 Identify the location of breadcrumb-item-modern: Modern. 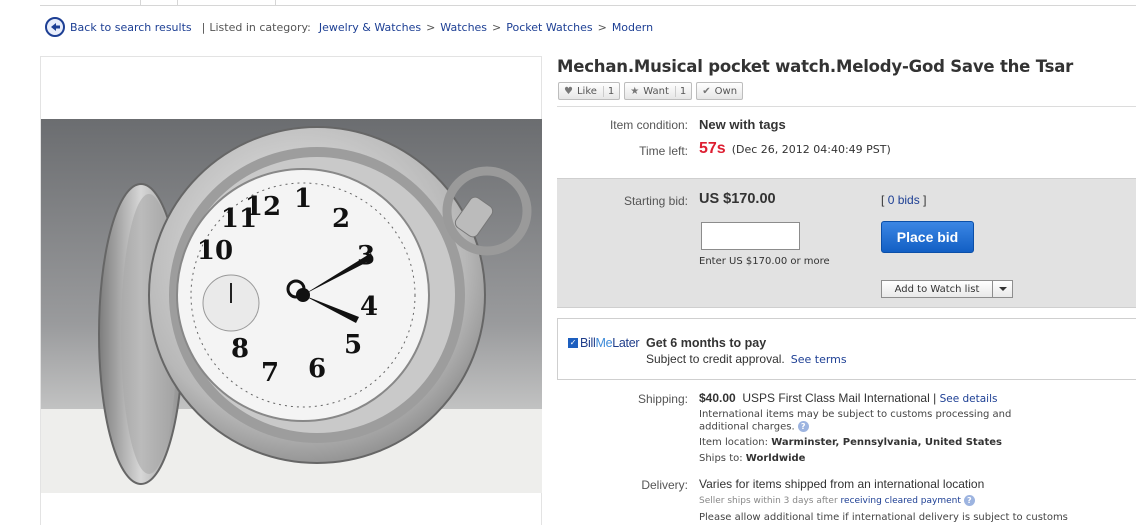
(632, 27).